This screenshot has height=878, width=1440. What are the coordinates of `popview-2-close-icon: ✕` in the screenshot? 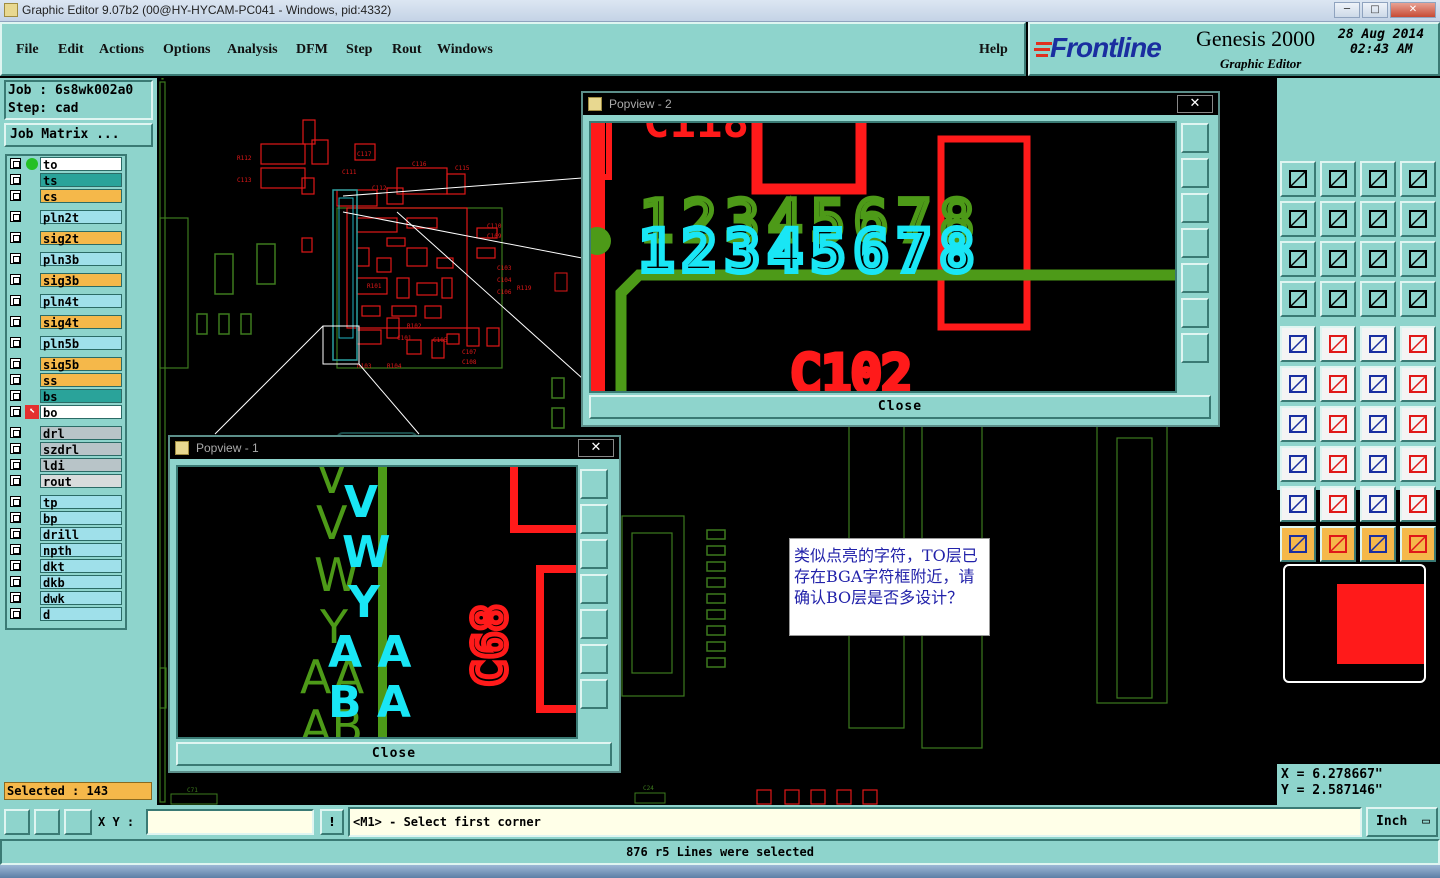 It's located at (1195, 104).